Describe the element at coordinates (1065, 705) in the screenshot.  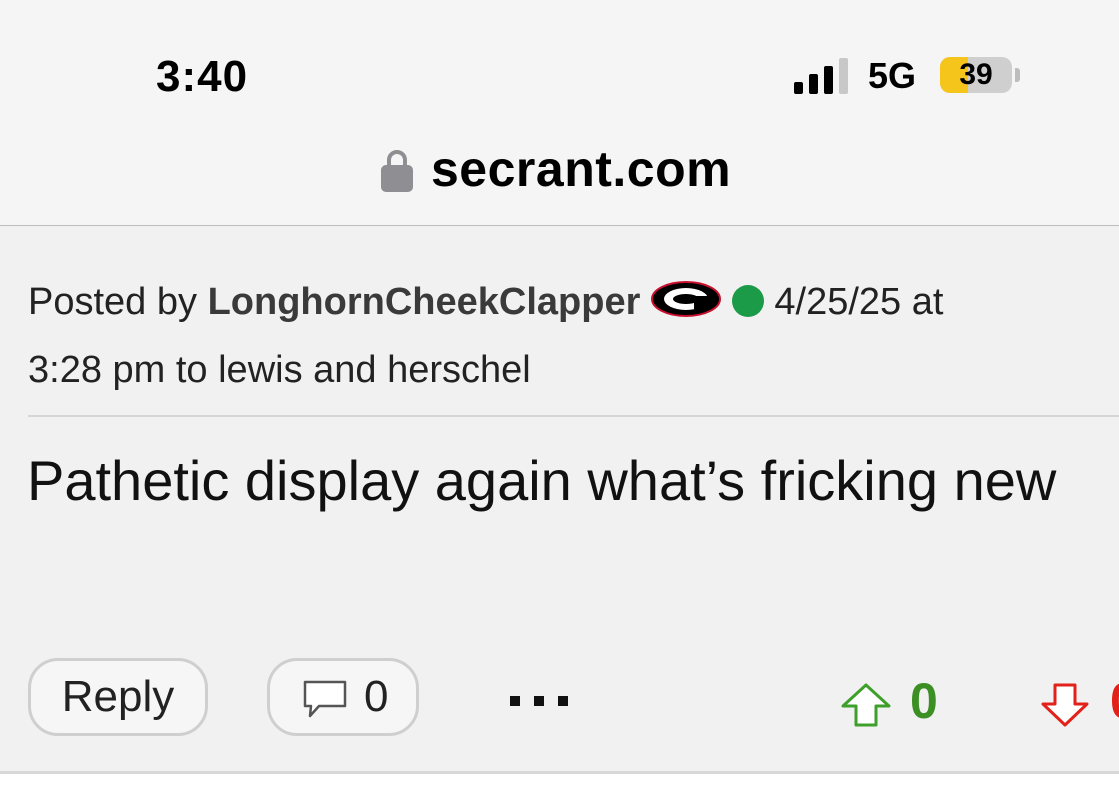
I see `downvote-arrow-icon` at that location.